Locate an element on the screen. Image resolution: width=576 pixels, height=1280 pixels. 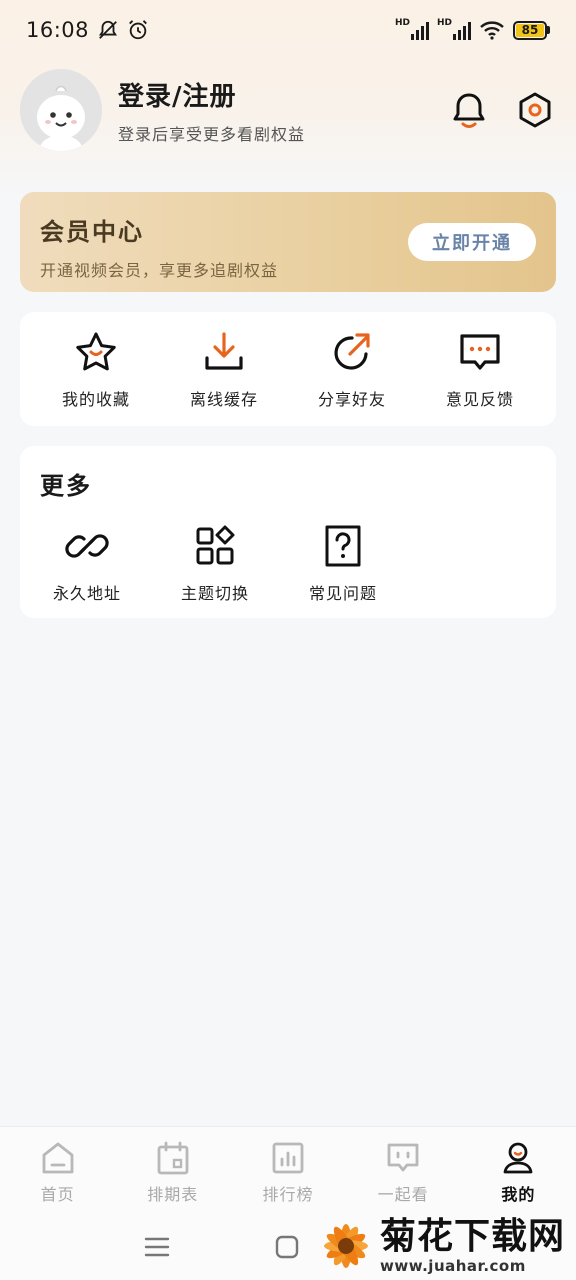
share-icon is located at coordinates (352, 351).